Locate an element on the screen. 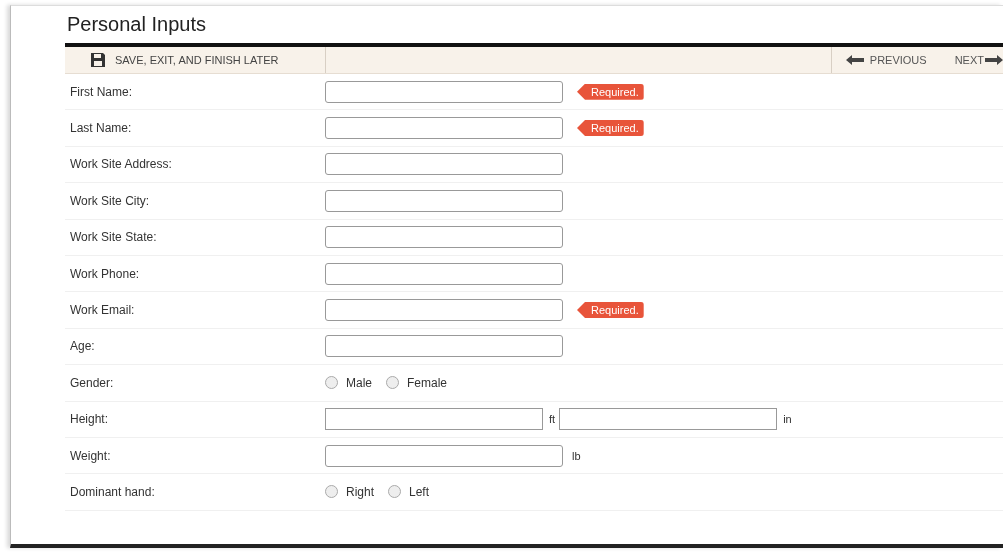 The width and height of the screenshot is (1003, 555). field-label: Work Site City: is located at coordinates (110, 200).